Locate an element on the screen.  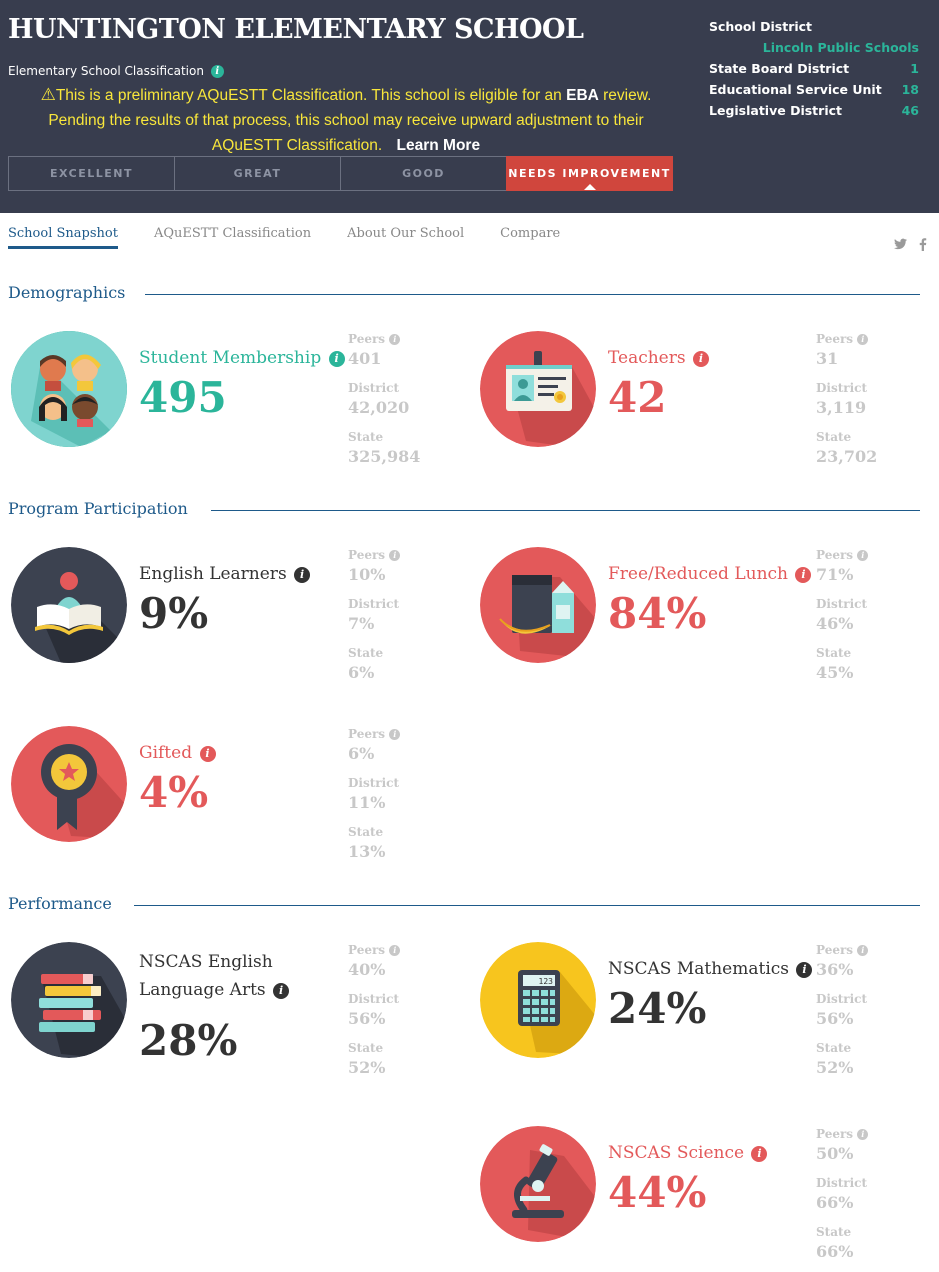
metric-label-text: Student Membership is located at coordinates (230, 358).